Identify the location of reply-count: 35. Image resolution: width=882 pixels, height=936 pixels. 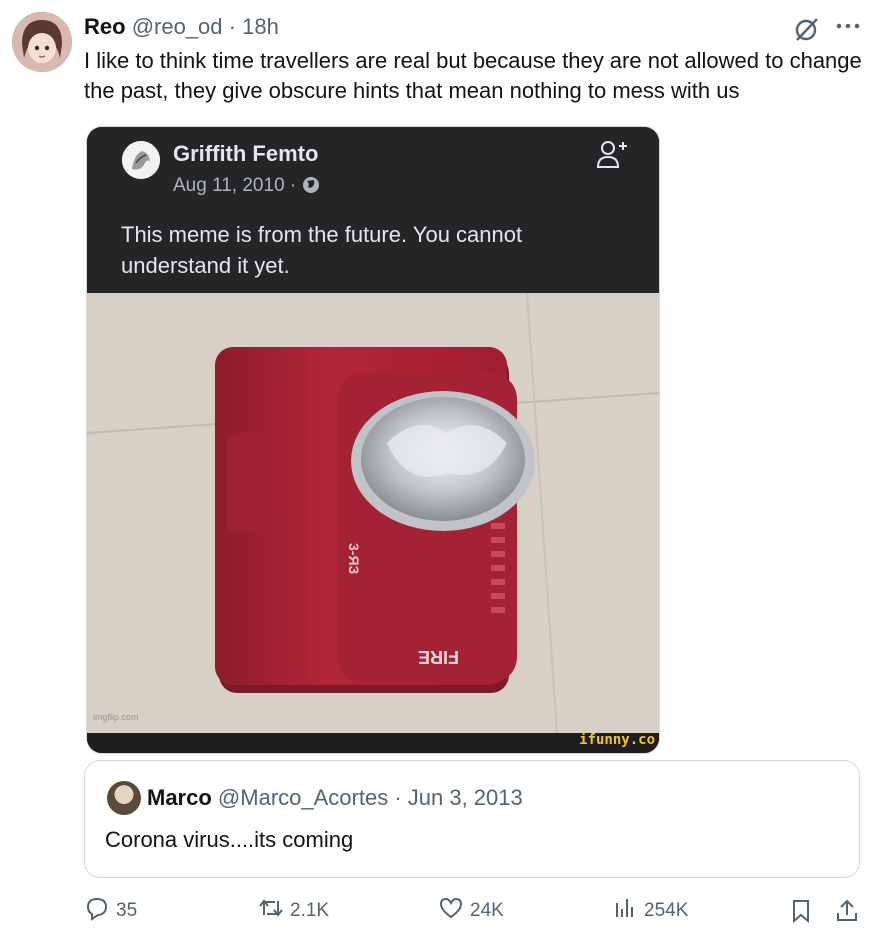
(127, 910).